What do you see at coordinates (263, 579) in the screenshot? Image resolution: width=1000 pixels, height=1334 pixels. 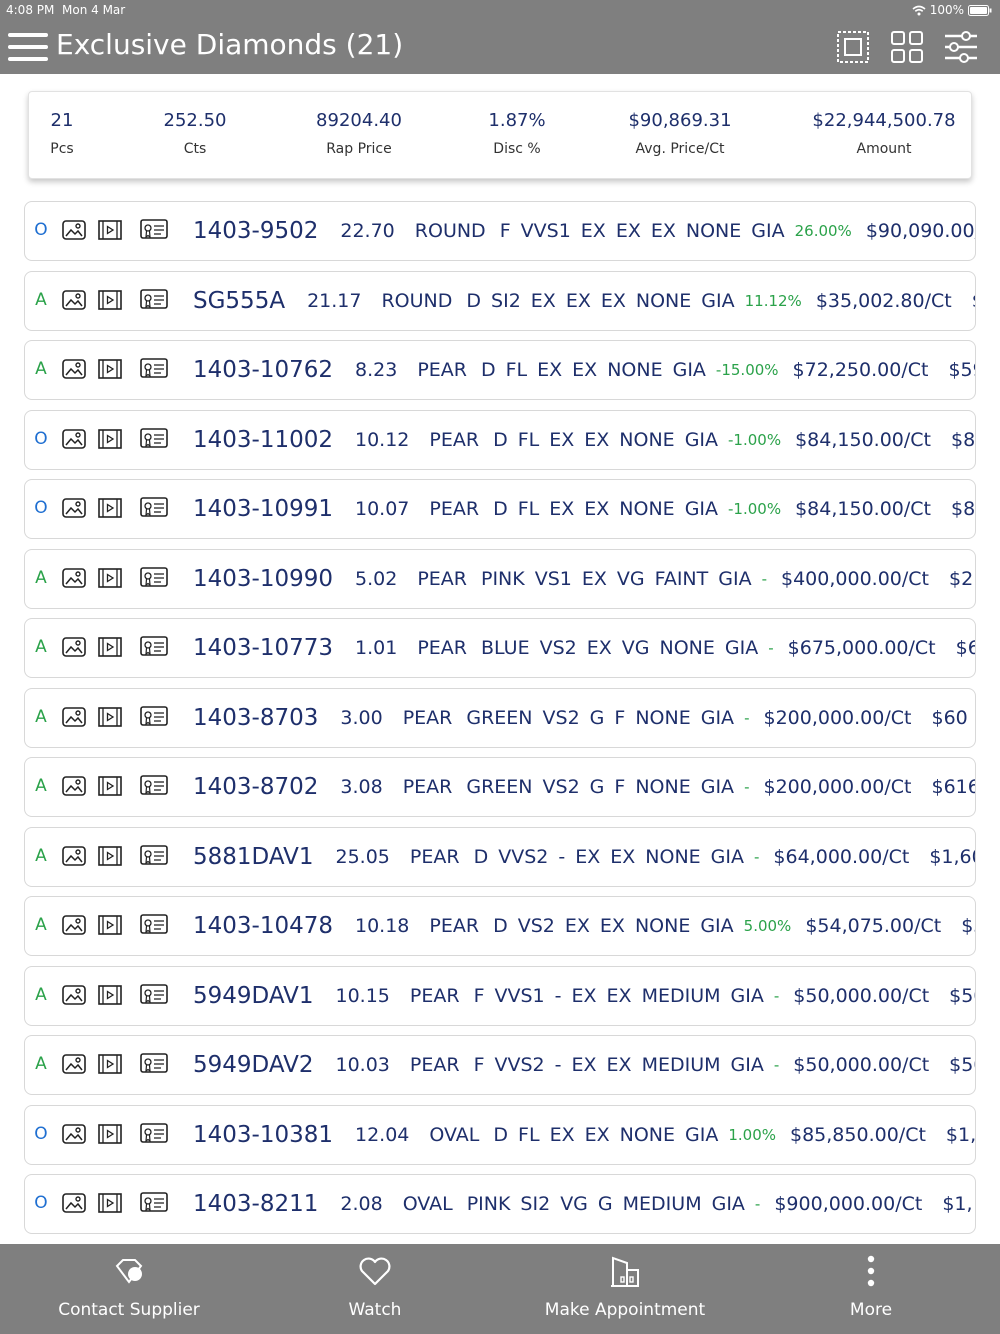 I see `stock-id: 1403-10990` at bounding box center [263, 579].